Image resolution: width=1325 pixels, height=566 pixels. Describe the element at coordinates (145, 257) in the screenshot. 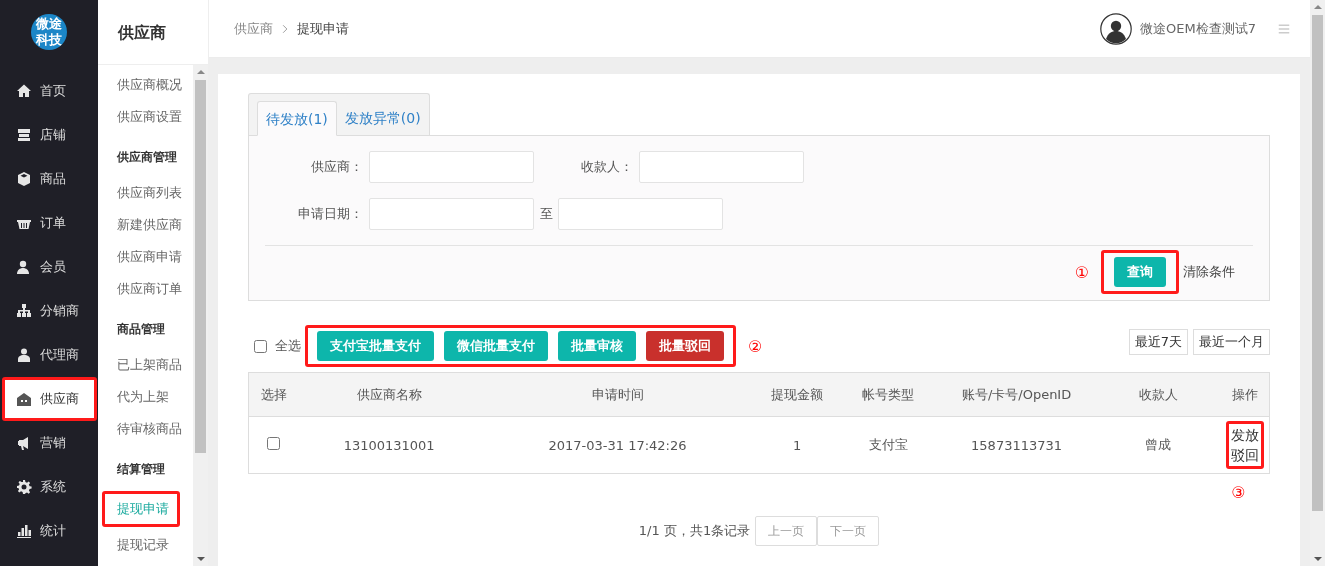

I see `submenu-item: 供应商申请` at that location.